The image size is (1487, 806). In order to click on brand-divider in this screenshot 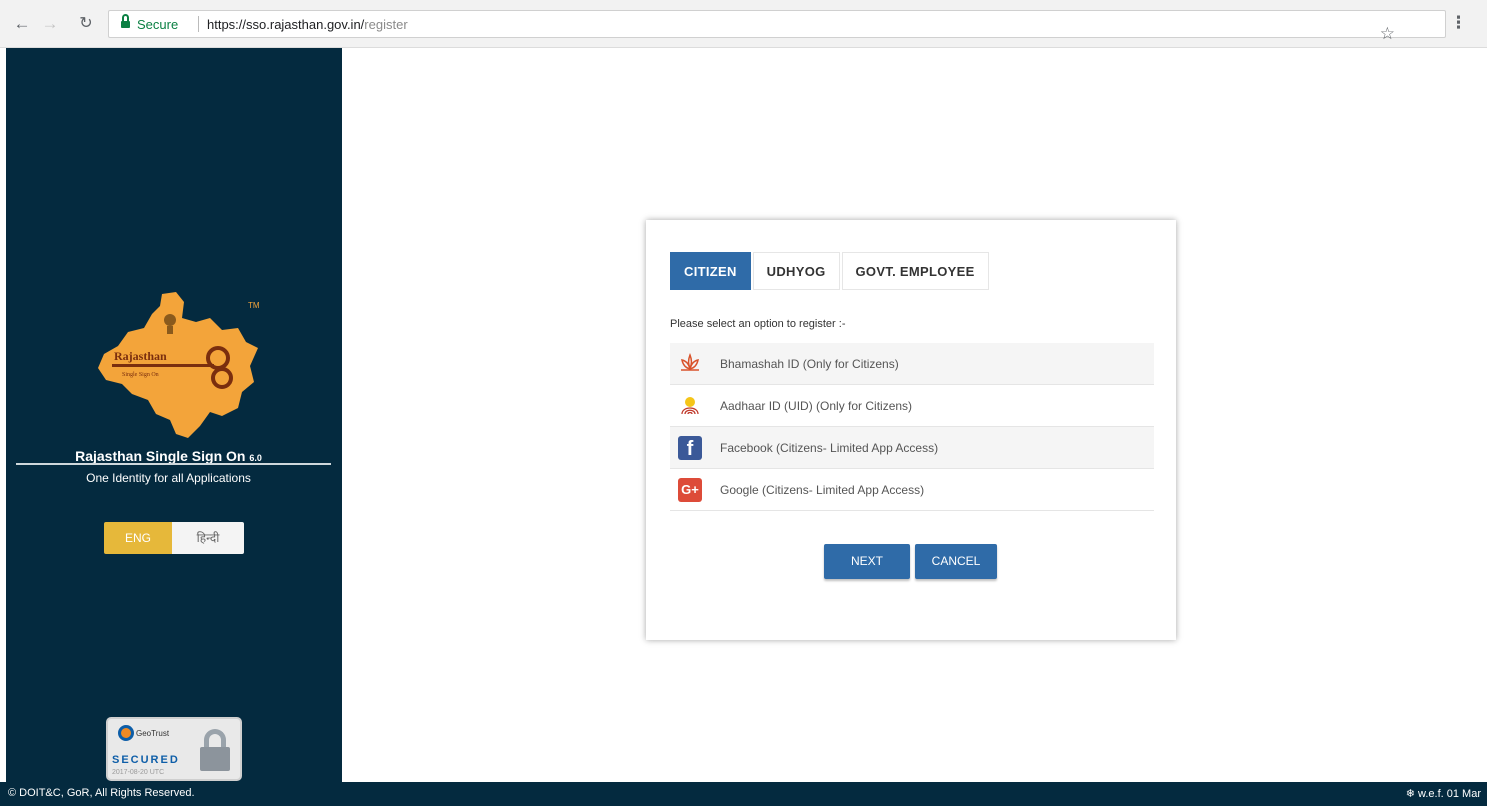, I will do `click(173, 464)`.